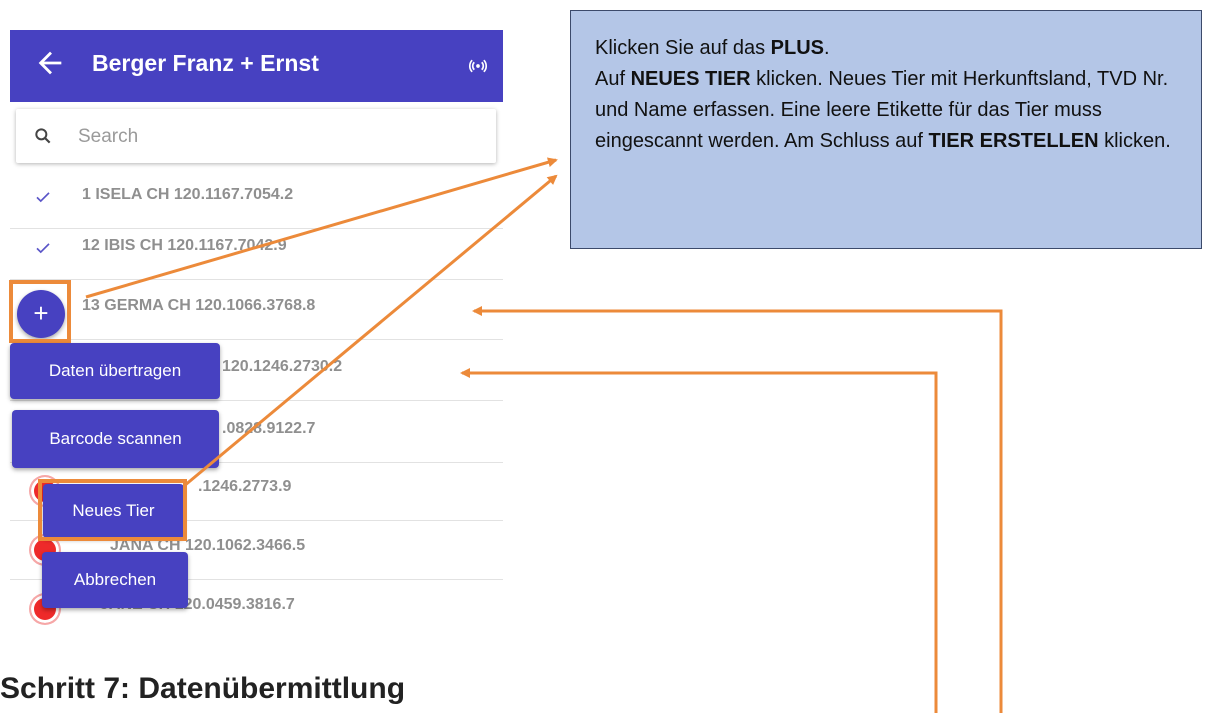  I want to click on callout-bold-neues-tier: NEUES TIER, so click(690, 79).